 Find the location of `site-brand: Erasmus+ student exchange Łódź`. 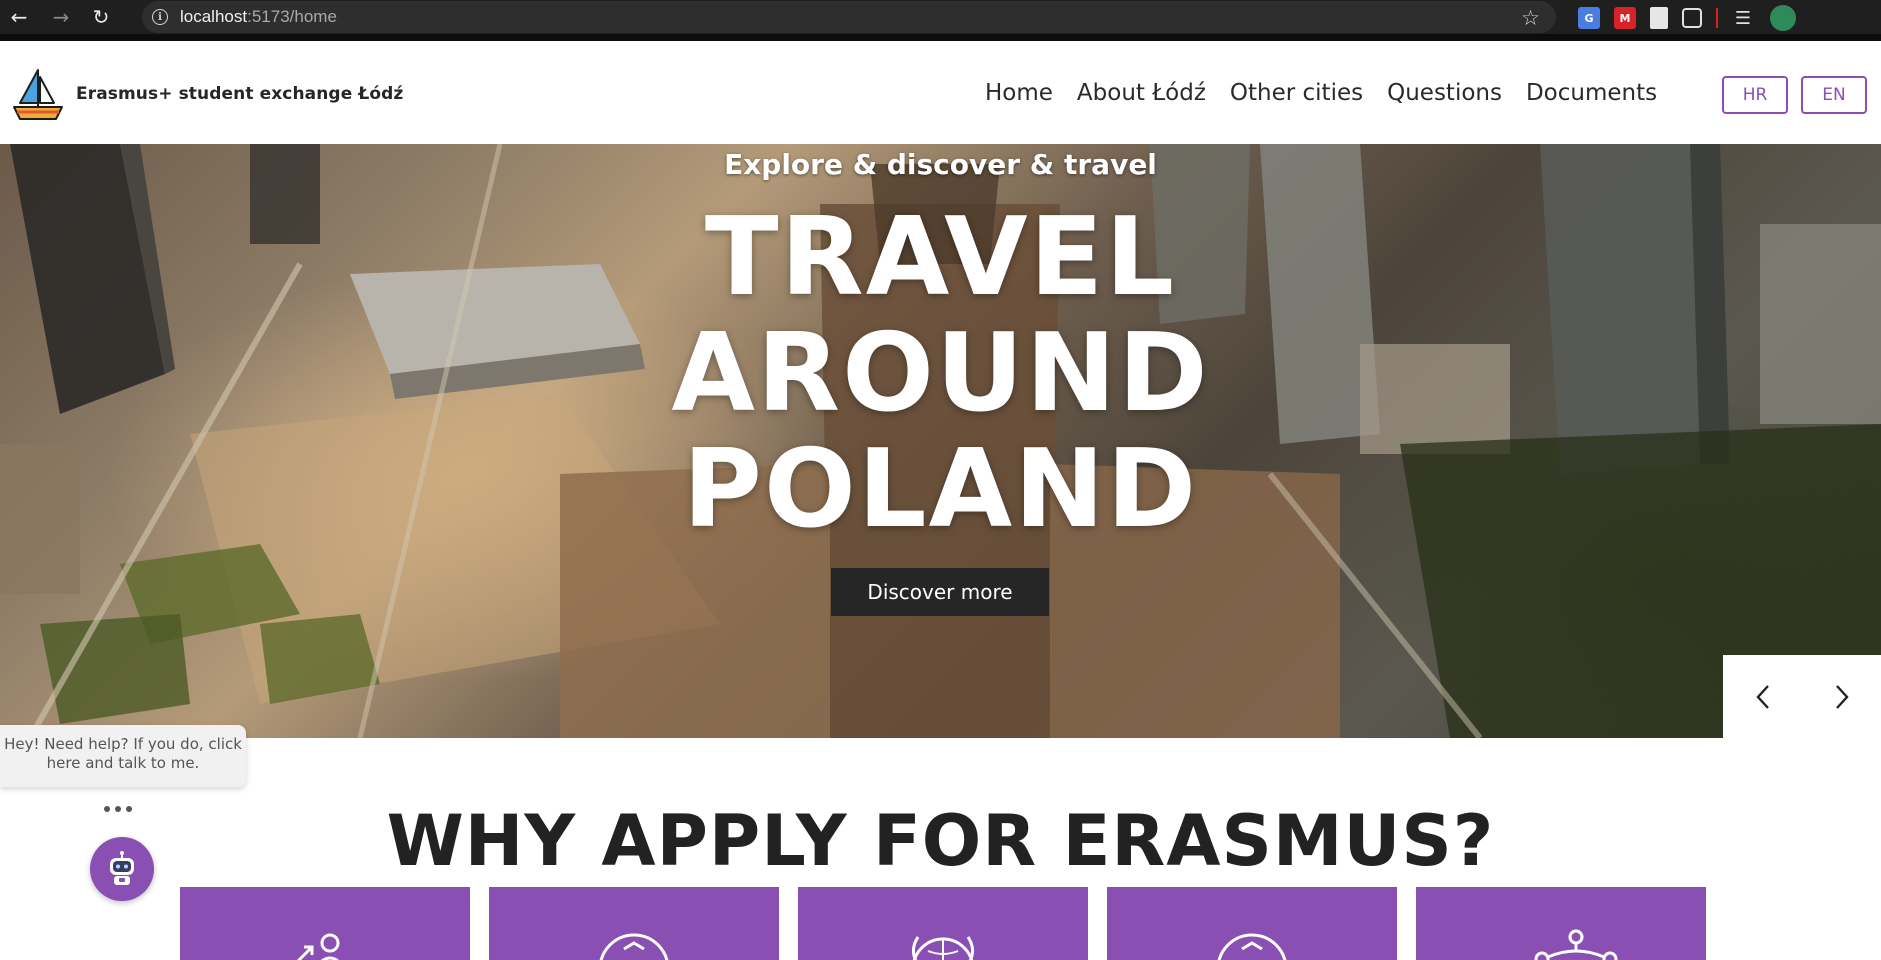

site-brand: Erasmus+ student exchange Łódź is located at coordinates (239, 94).